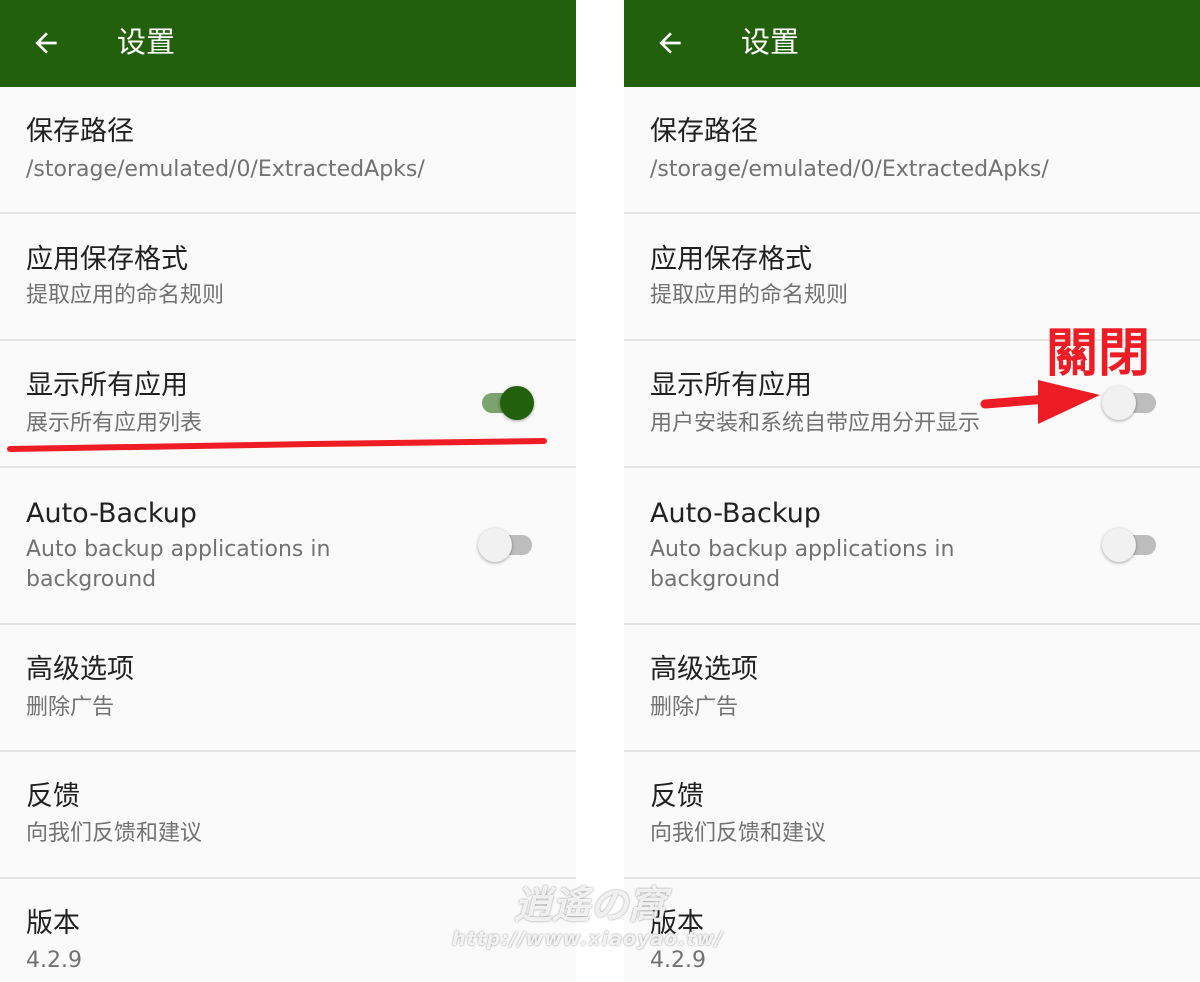  Describe the element at coordinates (114, 423) in the screenshot. I see `setting-summary: 展示所有应用列表` at that location.